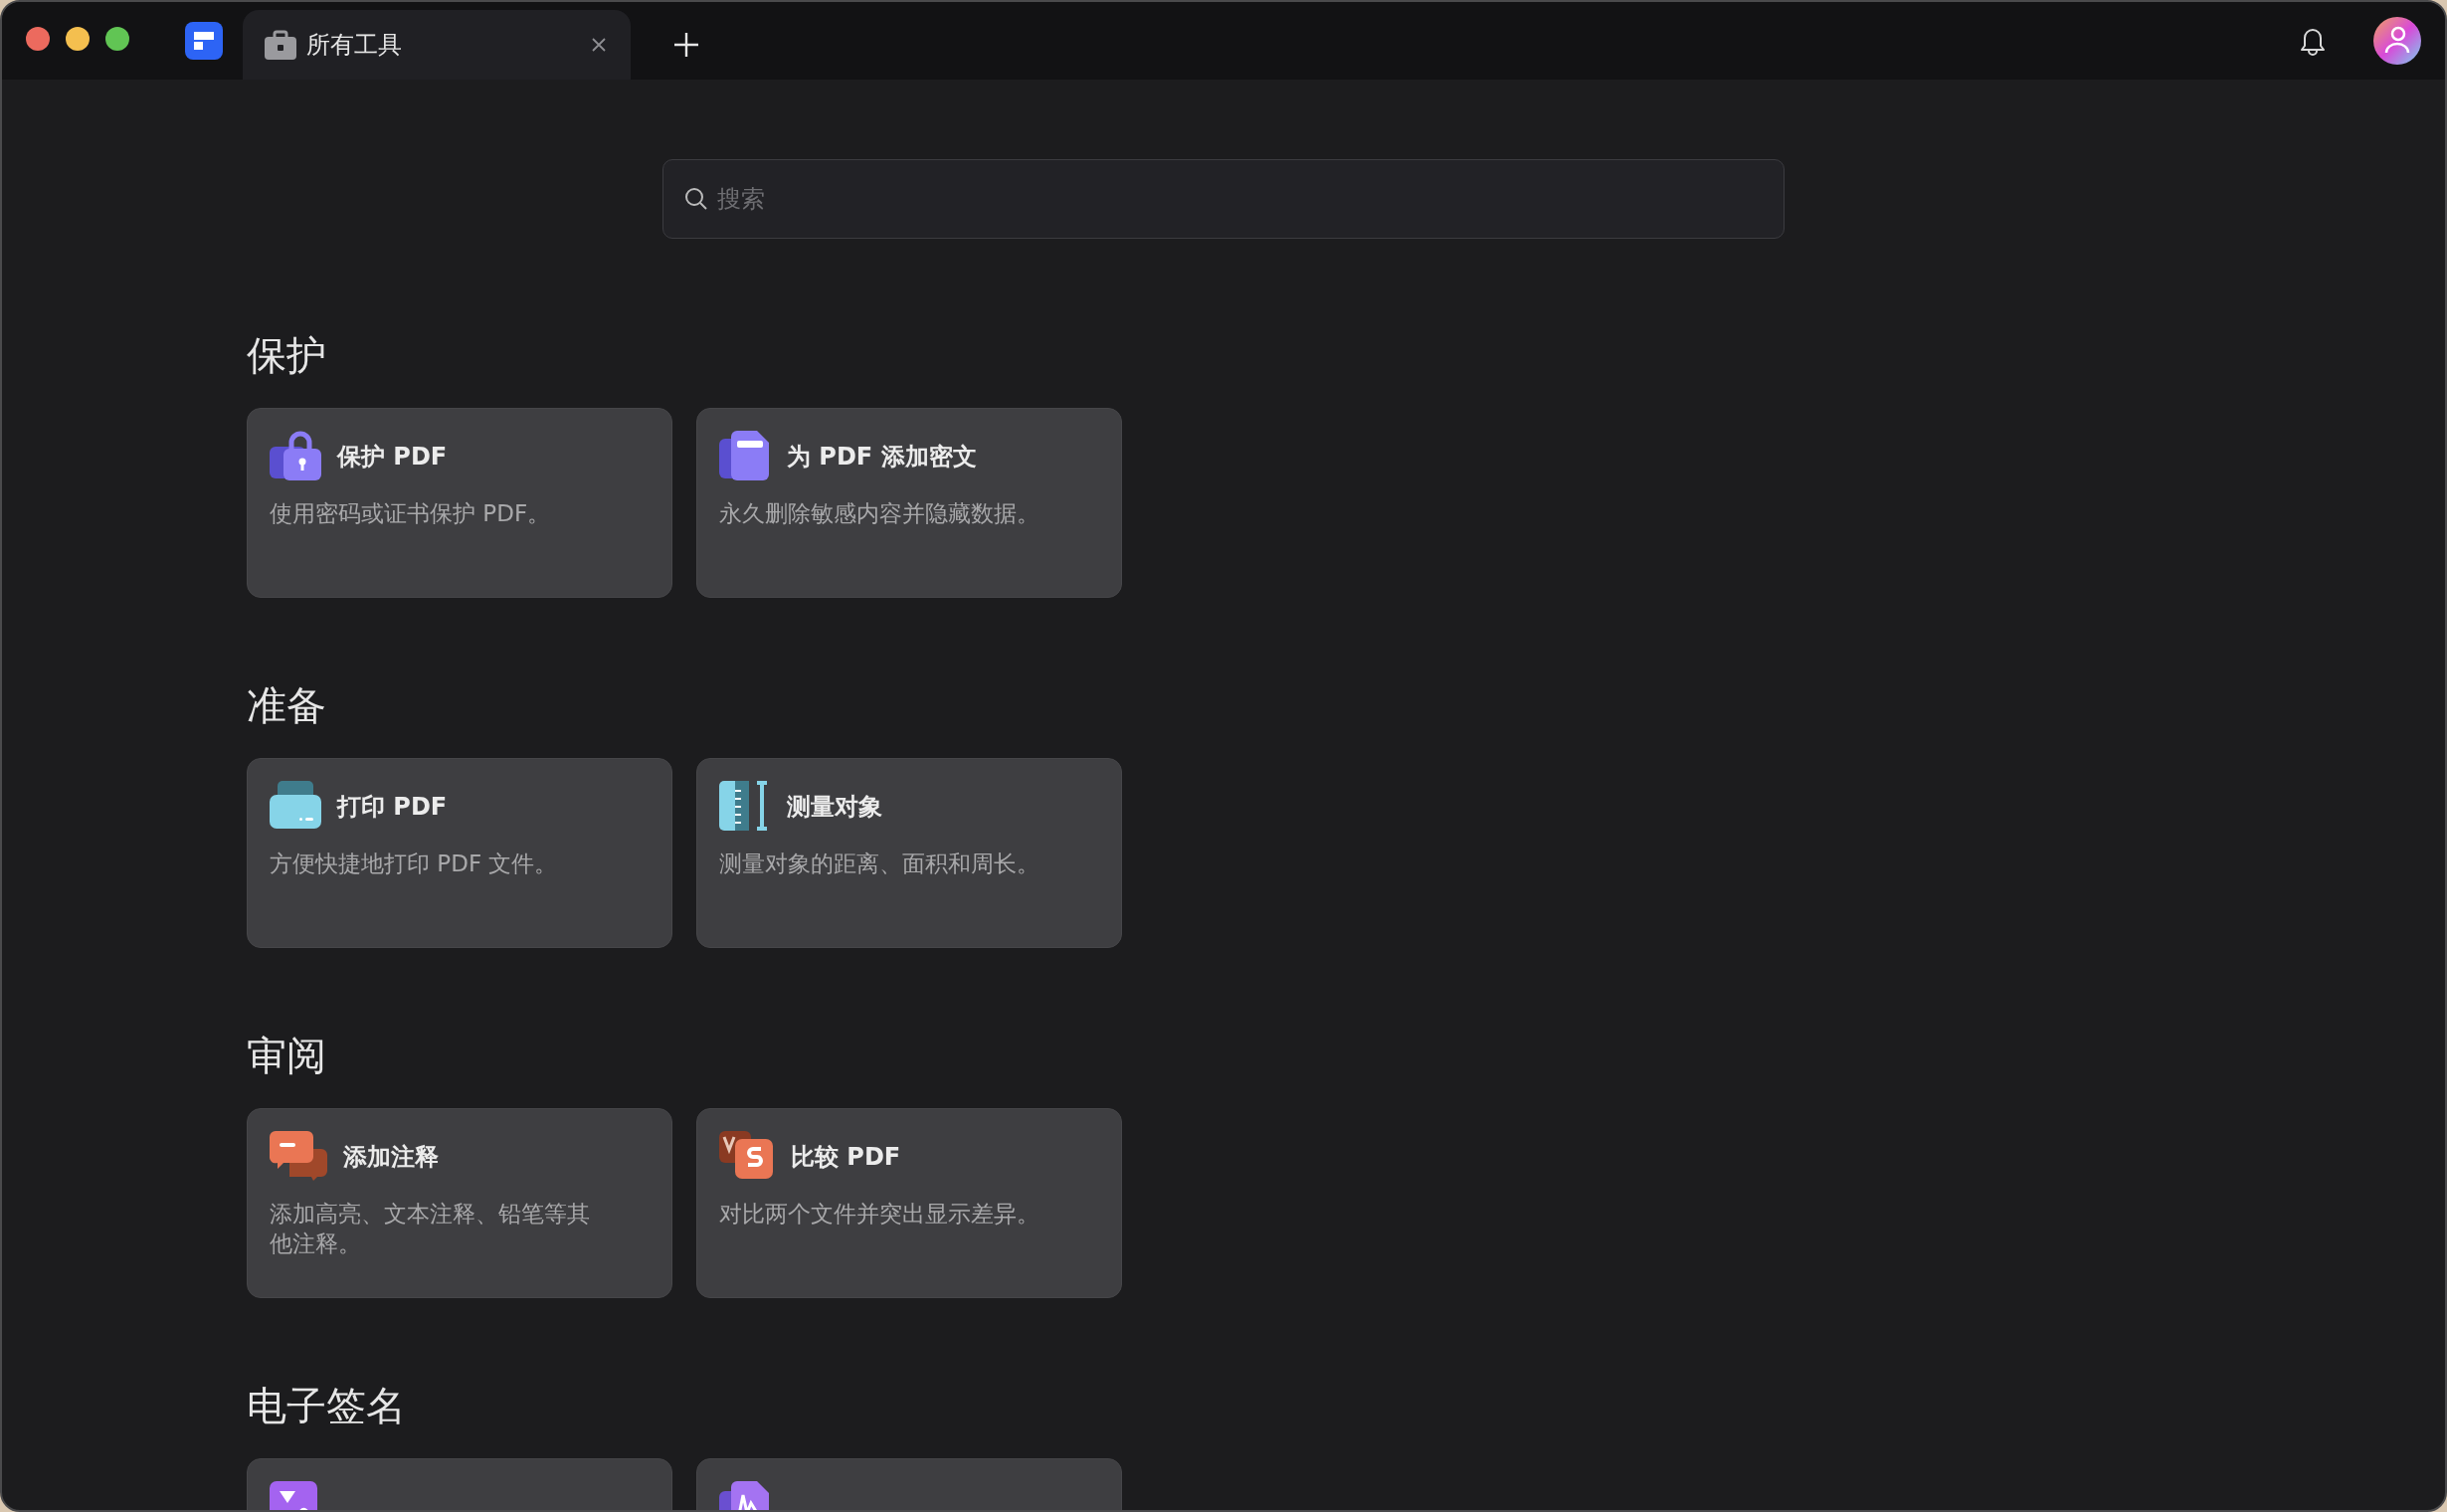  What do you see at coordinates (599, 45) in the screenshot?
I see `close-tab-icon` at bounding box center [599, 45].